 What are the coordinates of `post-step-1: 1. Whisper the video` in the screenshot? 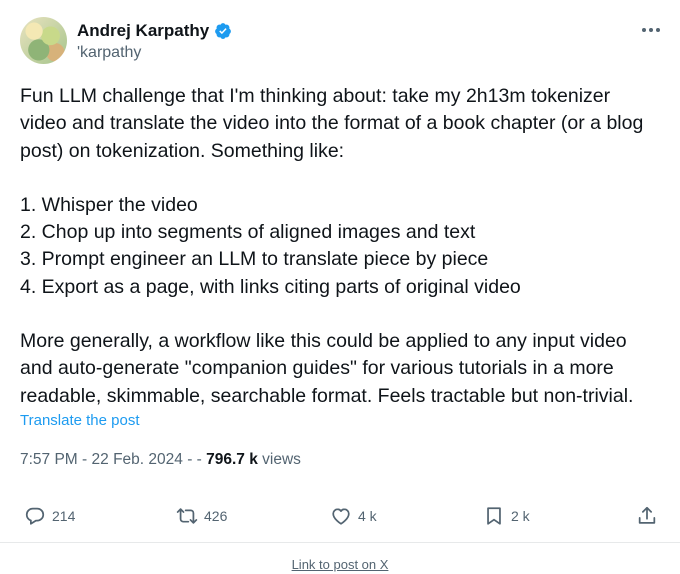 It's located at (109, 204).